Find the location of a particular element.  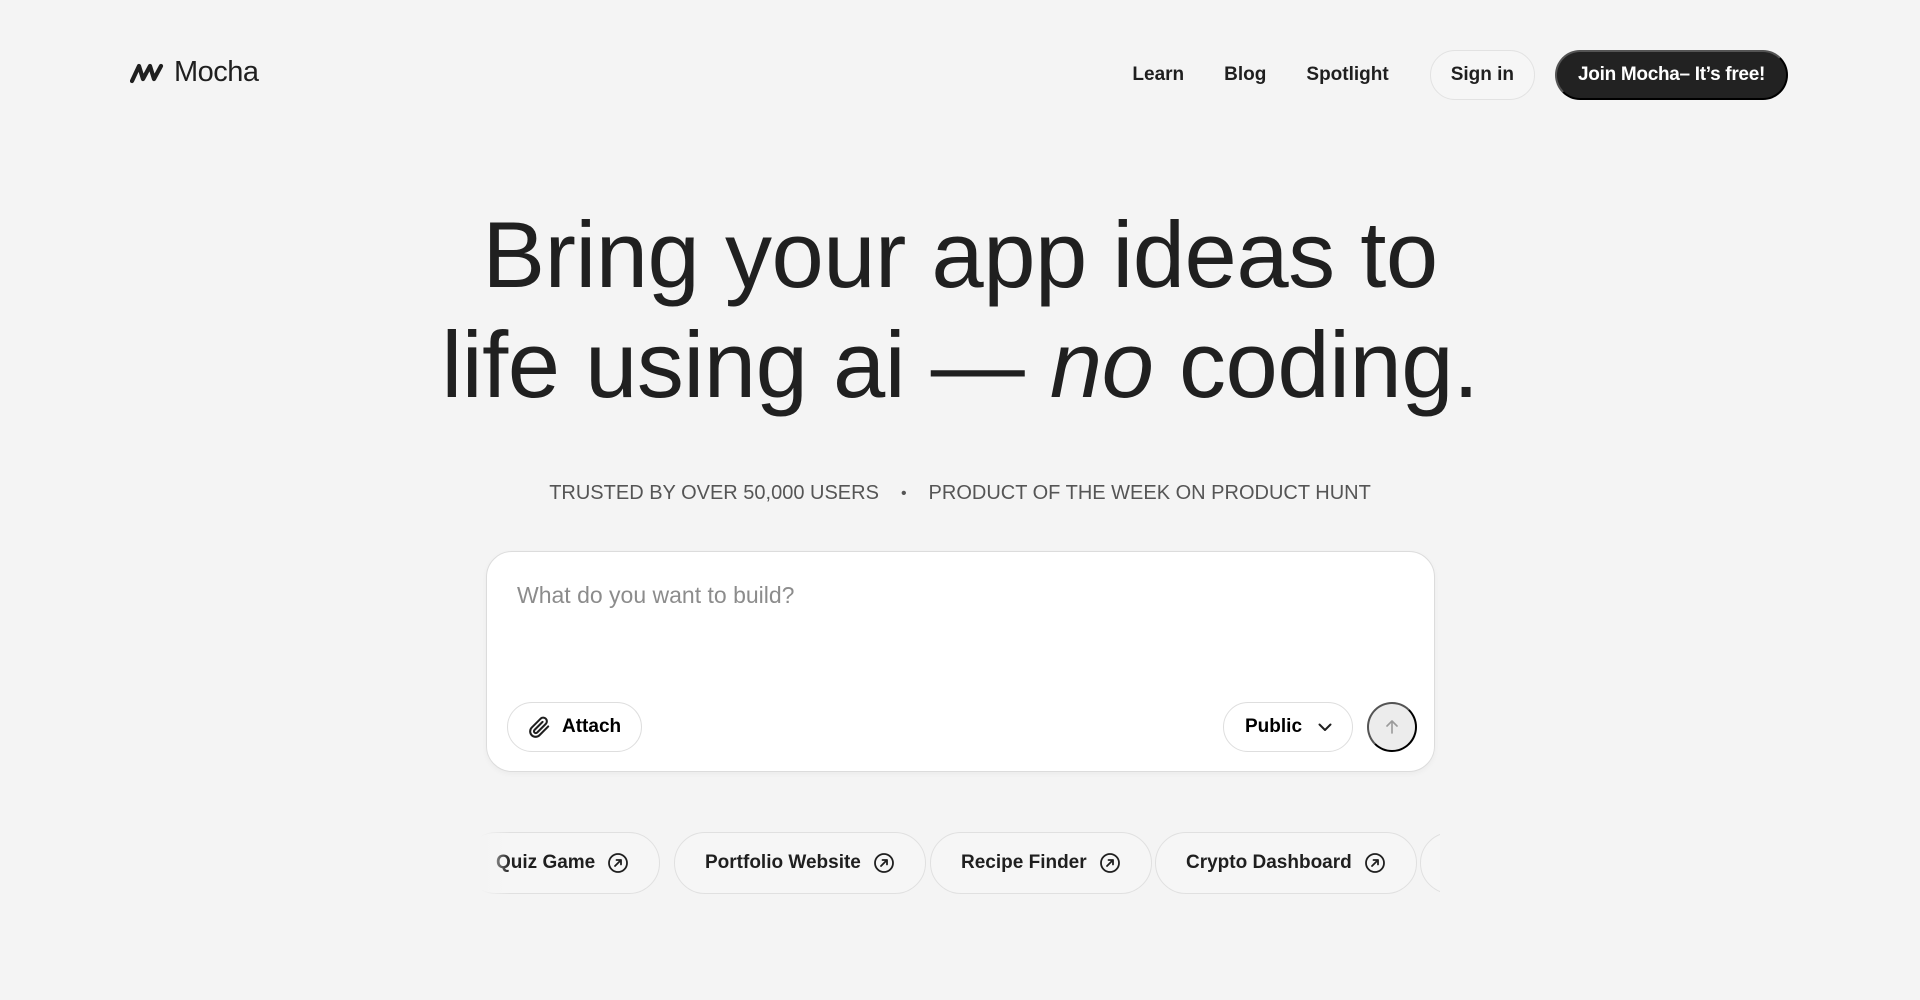

suggestion-chip-label: Quiz Game is located at coordinates (546, 862).